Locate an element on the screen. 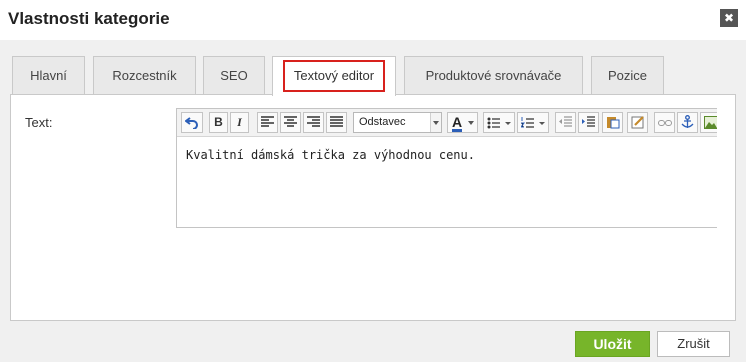 This screenshot has height=362, width=746. bullet-list-icon is located at coordinates (499, 123).